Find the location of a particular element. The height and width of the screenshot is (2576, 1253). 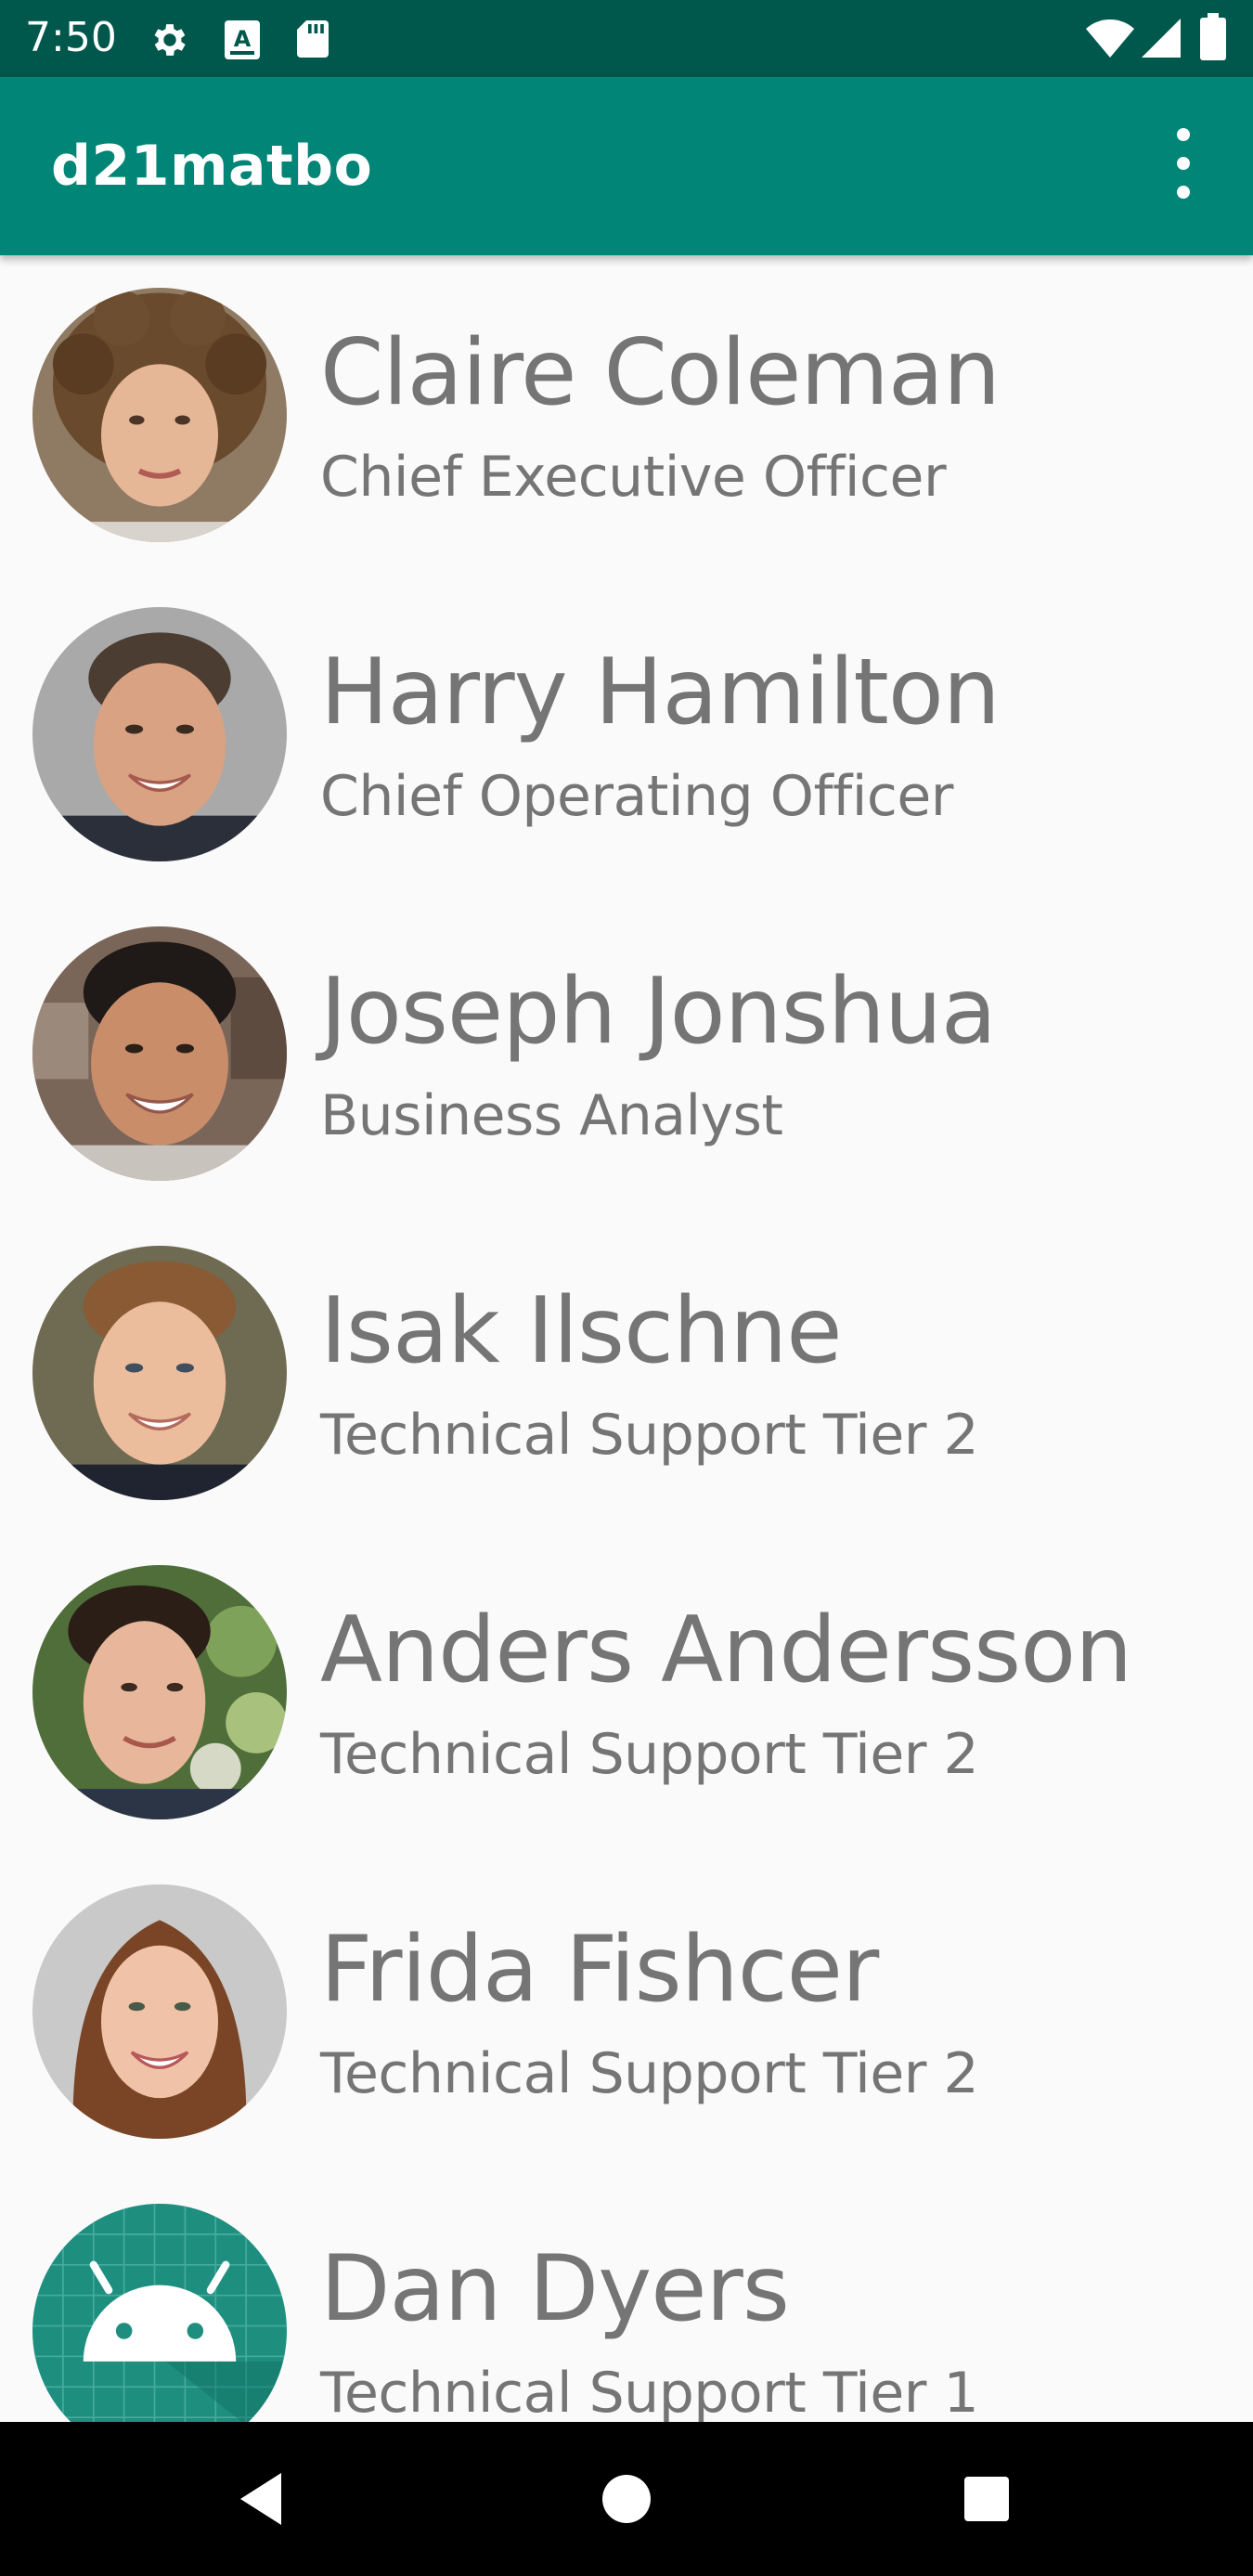

employee-role: Technical Support Tier 1 is located at coordinates (649, 2391).